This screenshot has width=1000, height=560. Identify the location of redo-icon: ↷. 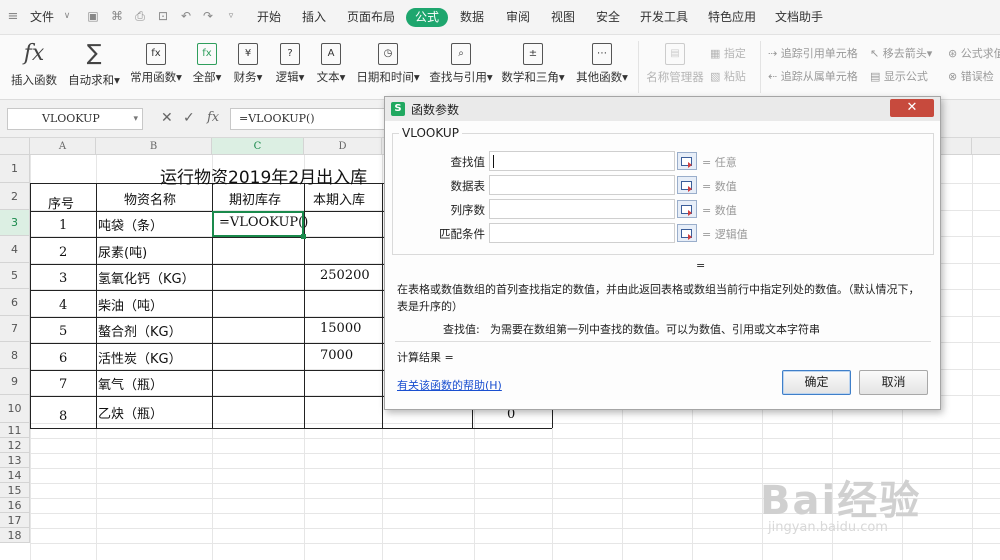
(208, 16).